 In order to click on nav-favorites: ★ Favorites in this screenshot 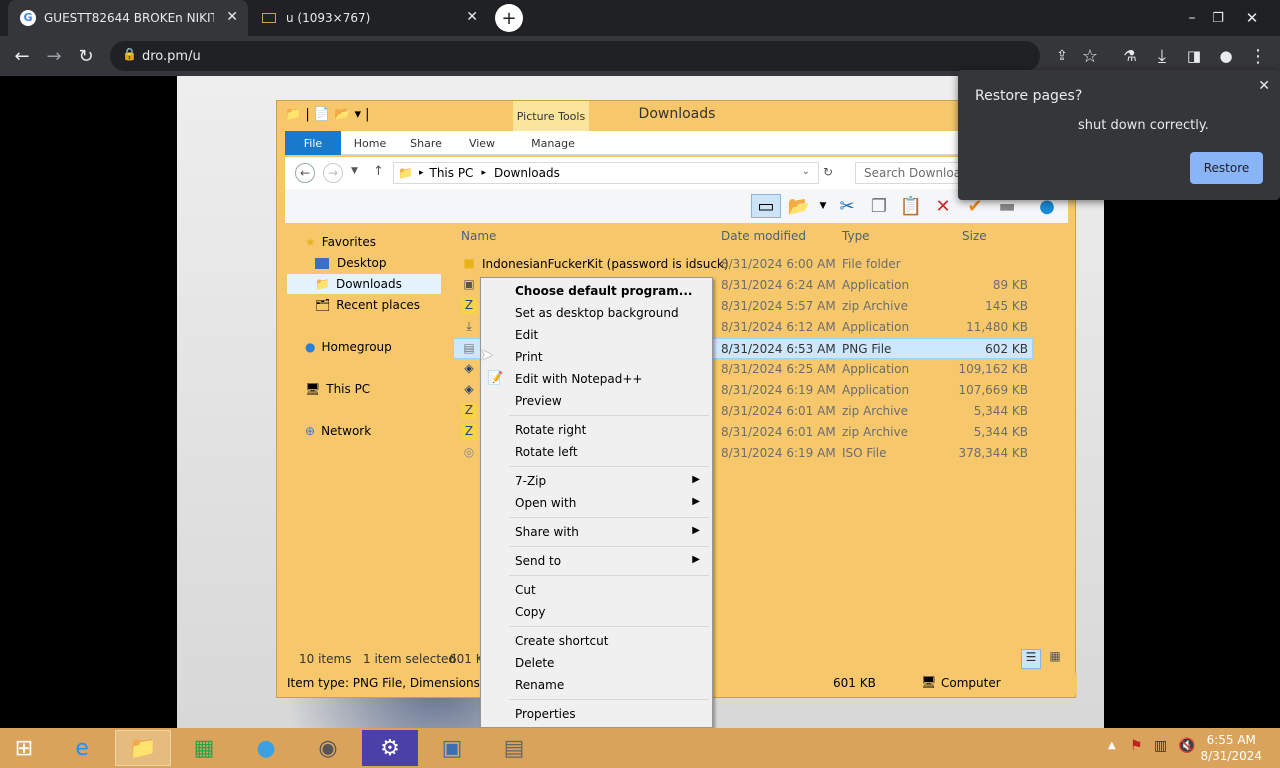, I will do `click(340, 242)`.